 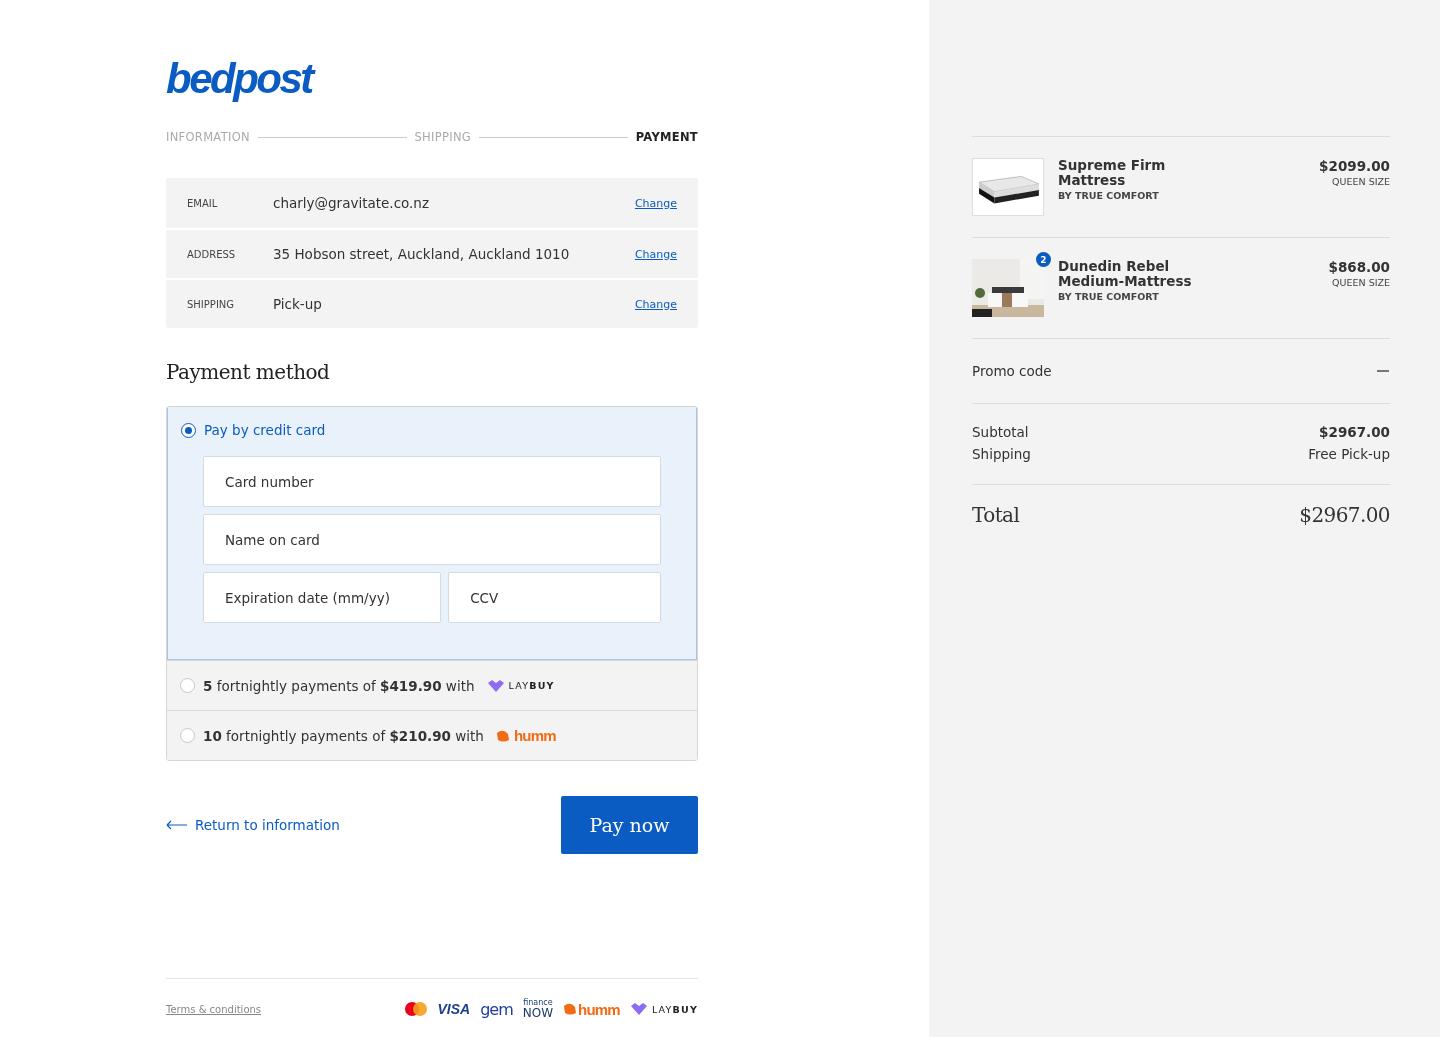 I want to click on product-name: Dunedin Rebel Medium-Mattress, so click(x=1125, y=274).